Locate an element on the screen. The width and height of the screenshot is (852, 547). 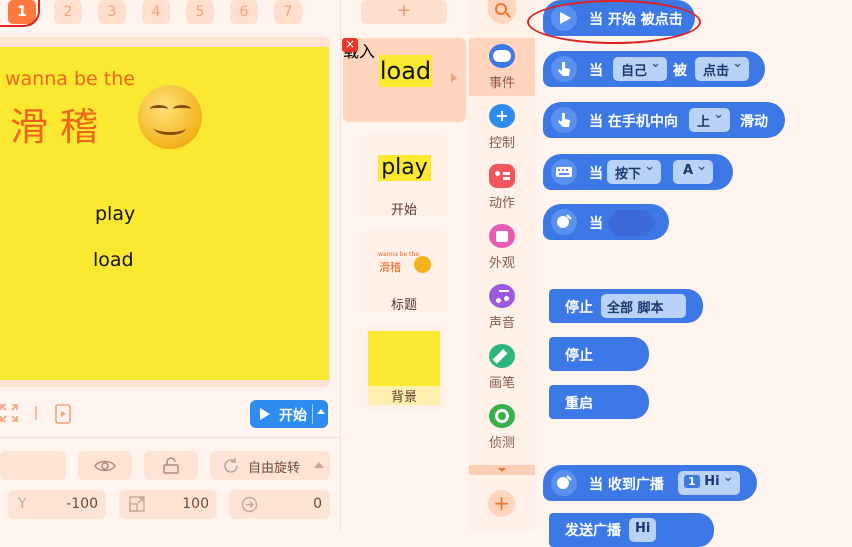
eye-icon is located at coordinates (105, 466).